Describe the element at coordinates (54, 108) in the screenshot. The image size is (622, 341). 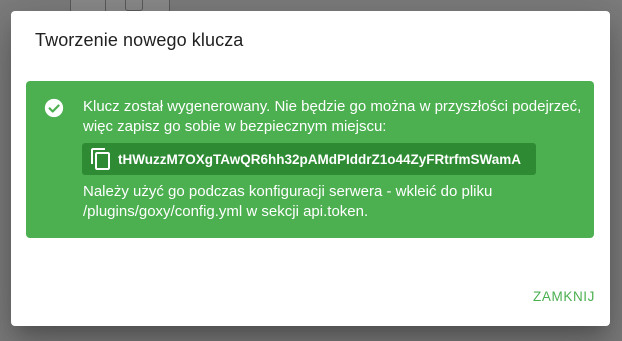
I see `check-circle-icon` at that location.